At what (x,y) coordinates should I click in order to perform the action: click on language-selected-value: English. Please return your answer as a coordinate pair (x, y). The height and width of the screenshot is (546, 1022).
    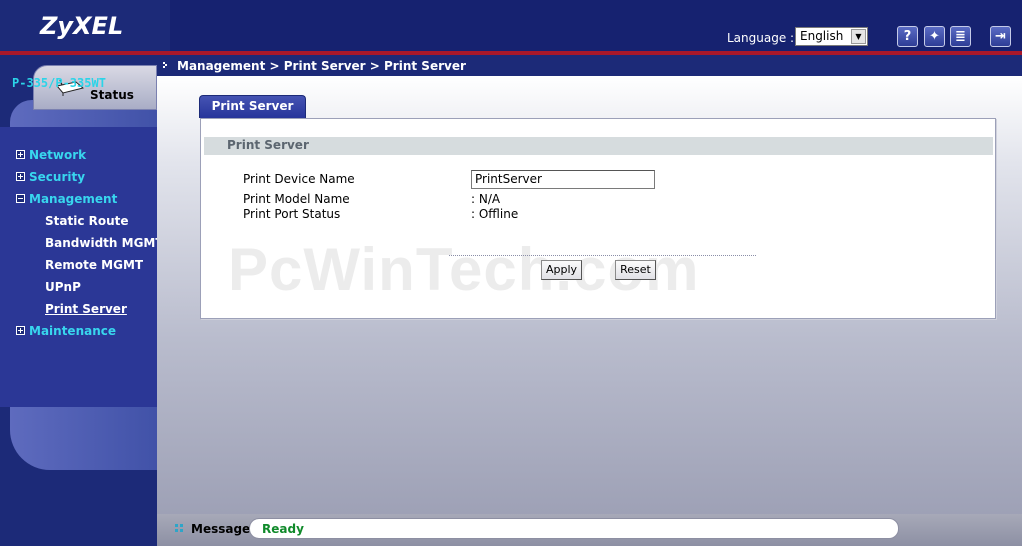
    Looking at the image, I should click on (822, 36).